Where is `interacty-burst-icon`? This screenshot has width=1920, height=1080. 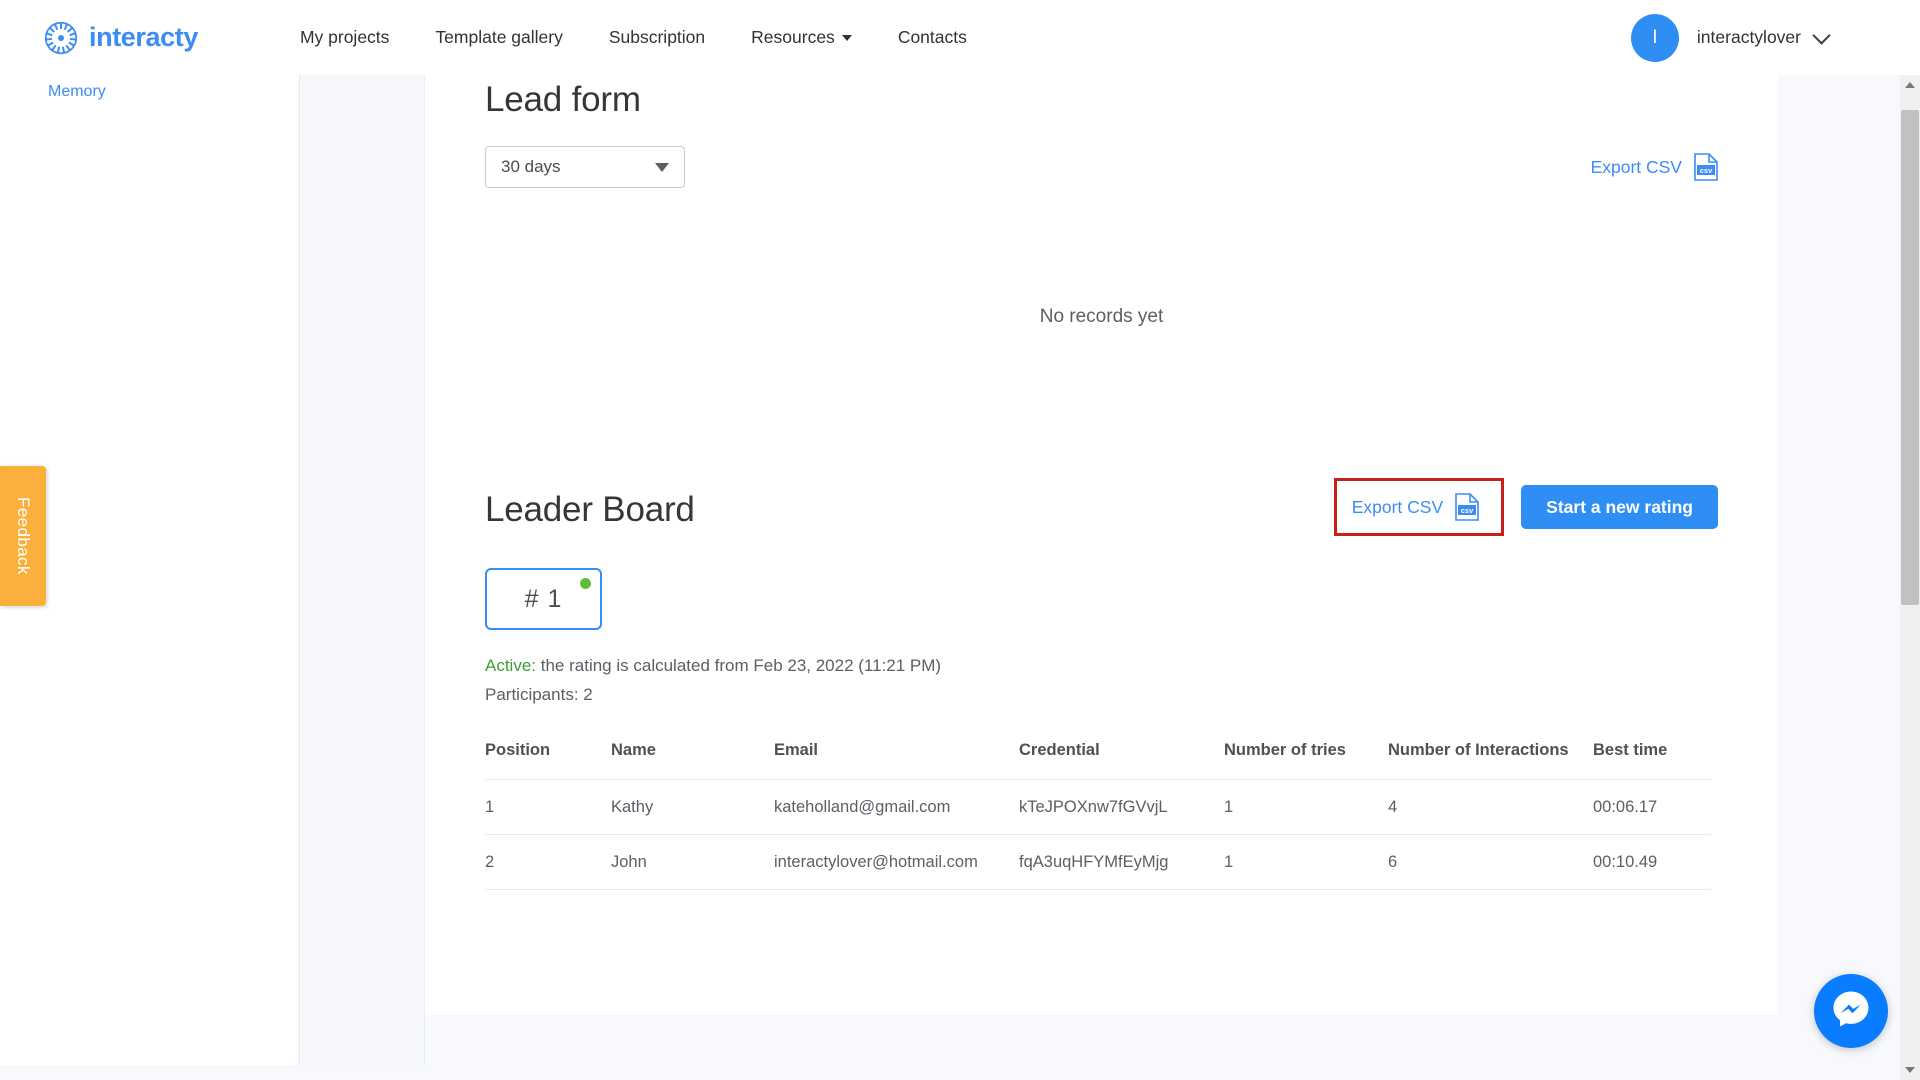
interacty-burst-icon is located at coordinates (61, 38).